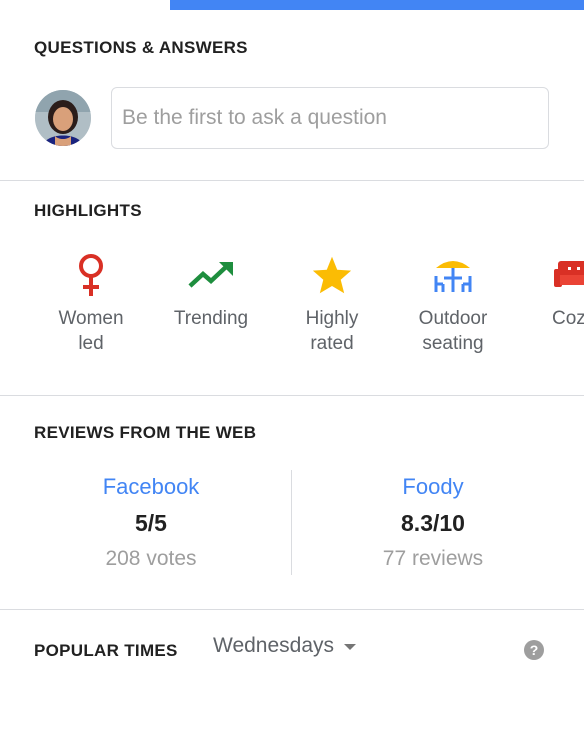  I want to click on highlight-trending: Trending, so click(211, 290).